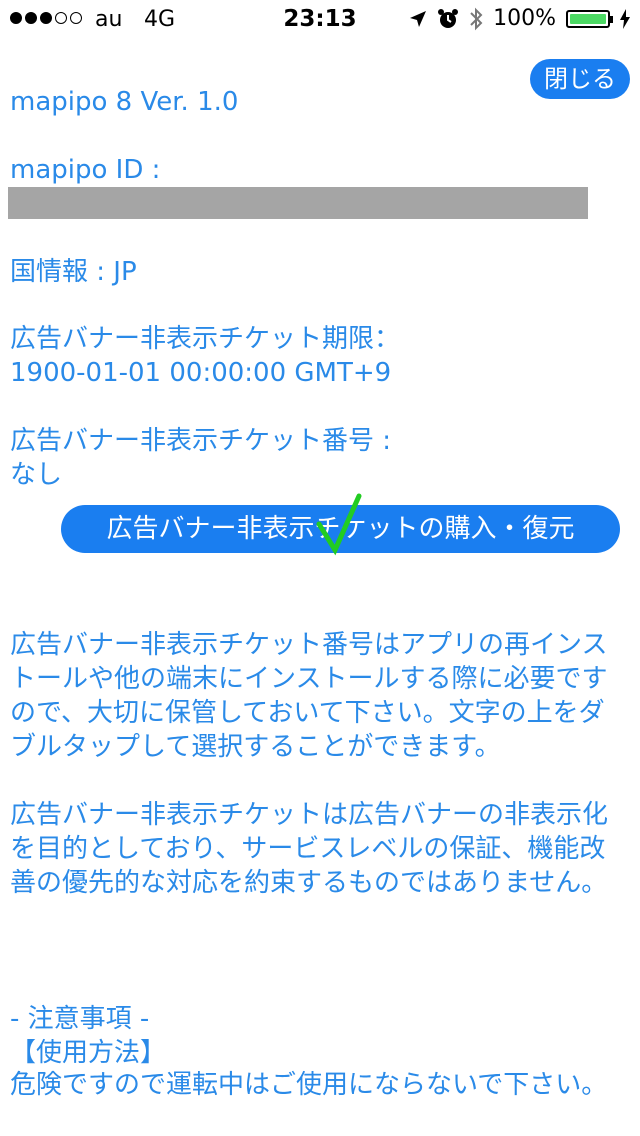 The width and height of the screenshot is (640, 1136). Describe the element at coordinates (80, 1019) in the screenshot. I see `caution-heading: - 注意事項 -` at that location.